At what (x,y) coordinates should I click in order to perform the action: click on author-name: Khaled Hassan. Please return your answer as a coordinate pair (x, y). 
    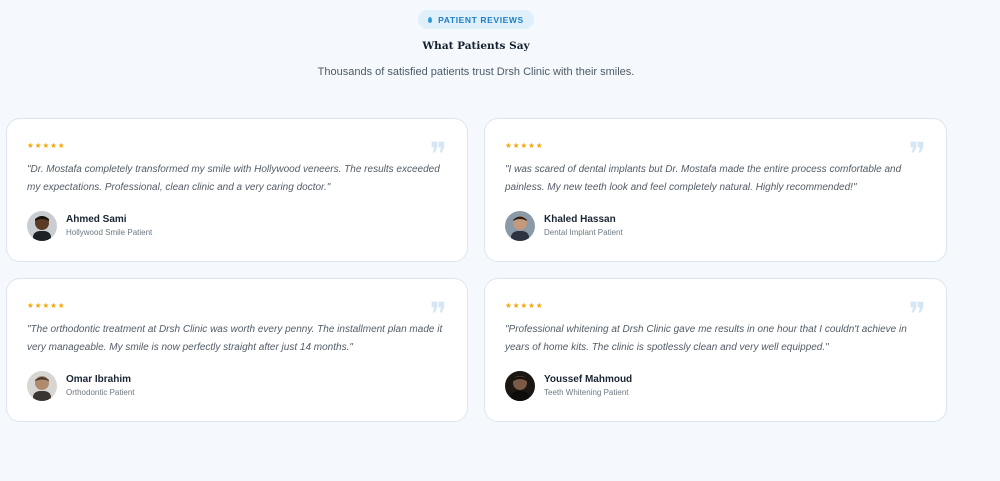
    Looking at the image, I should click on (580, 219).